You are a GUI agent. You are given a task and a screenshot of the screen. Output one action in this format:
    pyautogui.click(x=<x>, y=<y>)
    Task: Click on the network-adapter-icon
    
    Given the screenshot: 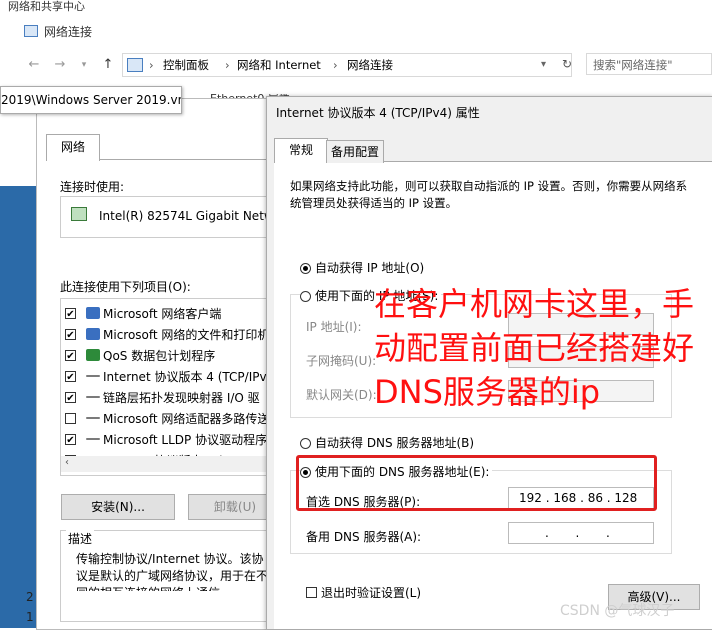 What is the action you would take?
    pyautogui.click(x=79, y=214)
    